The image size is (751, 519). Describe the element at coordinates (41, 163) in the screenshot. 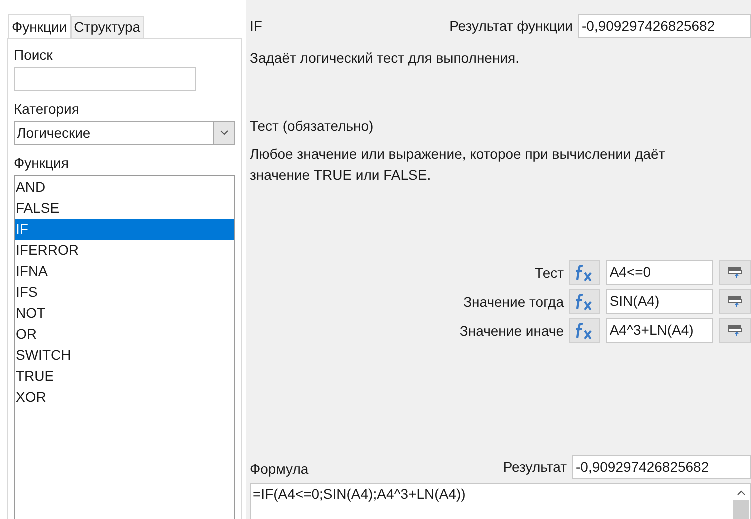

I see `function-label: Функция` at that location.